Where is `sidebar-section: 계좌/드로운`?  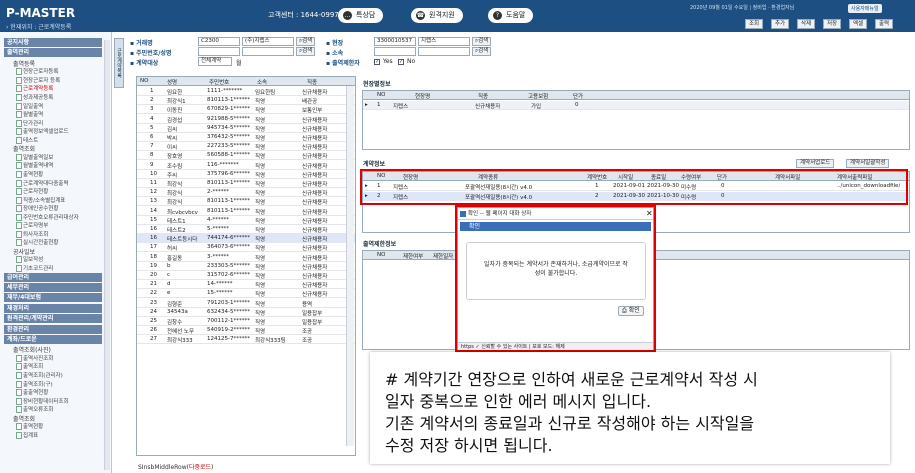 sidebar-section: 계좌/드로운 is located at coordinates (53, 339).